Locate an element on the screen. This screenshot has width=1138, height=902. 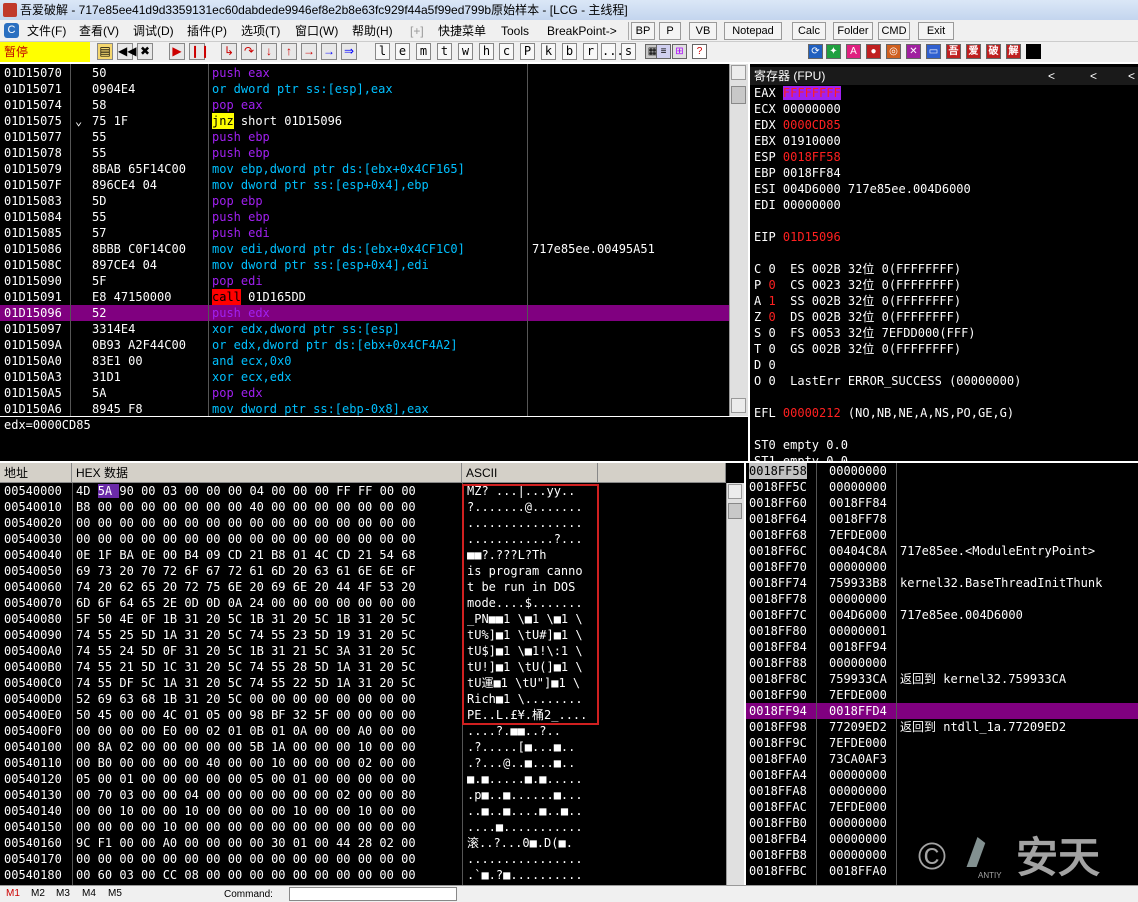
disasm-row: 01D15077 55 push ebp is located at coordinates (365, 137).